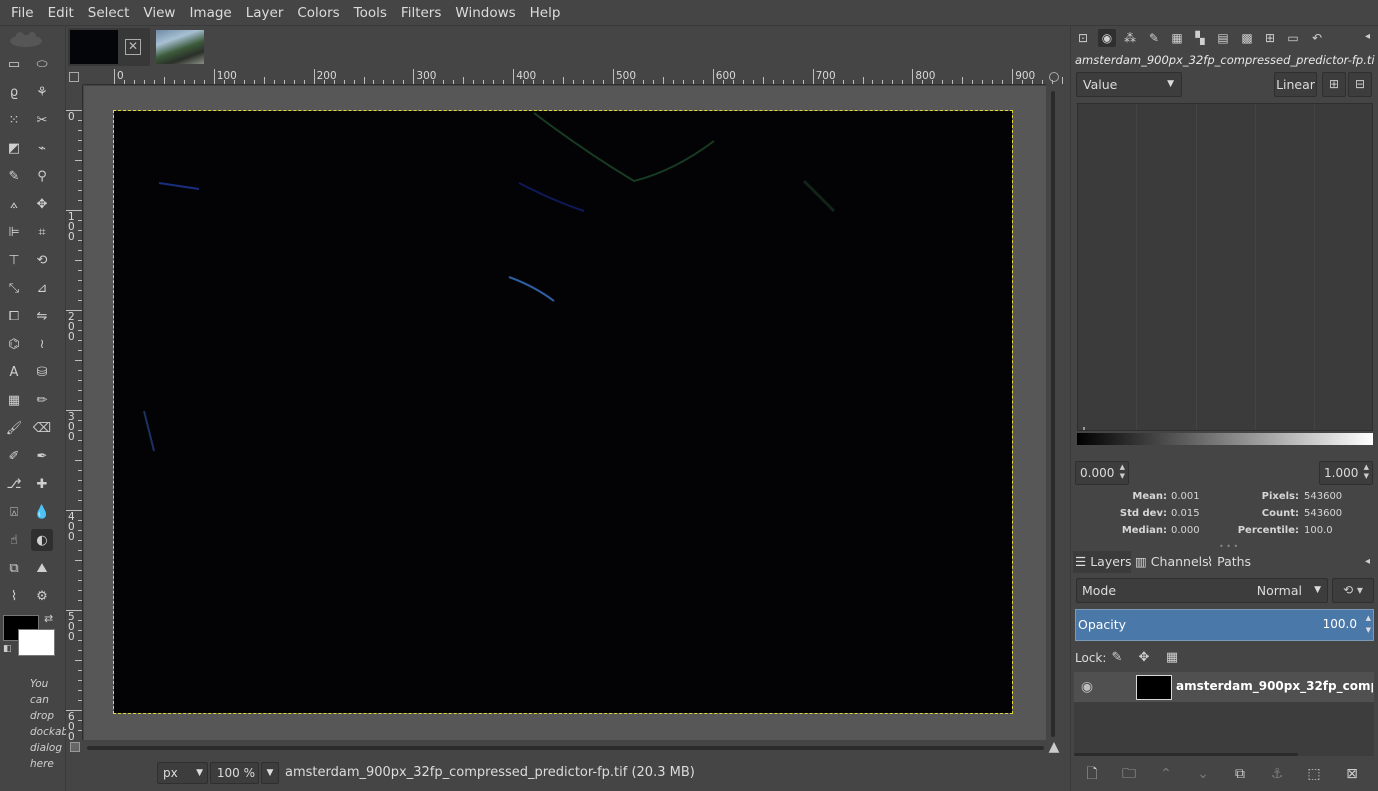 The height and width of the screenshot is (791, 1378). I want to click on lock-pixels-icon: ✎, so click(1117, 658).